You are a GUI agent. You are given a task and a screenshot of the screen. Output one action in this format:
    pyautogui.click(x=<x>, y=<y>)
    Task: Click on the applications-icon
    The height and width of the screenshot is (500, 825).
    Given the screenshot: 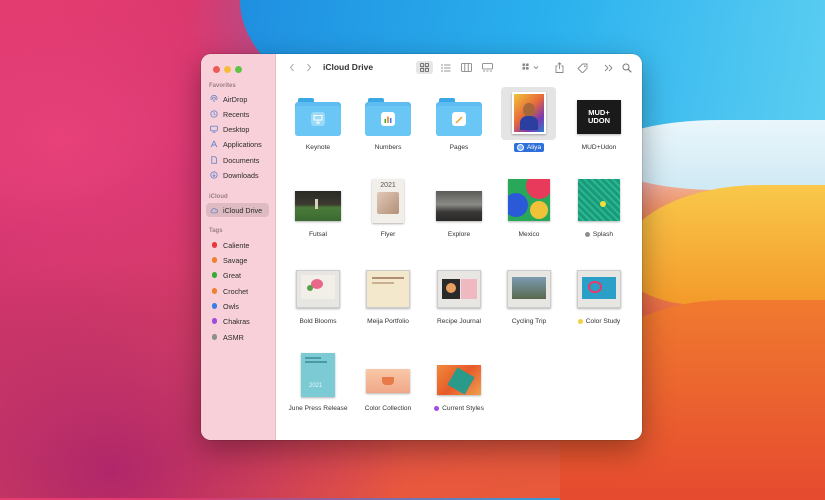 What is the action you would take?
    pyautogui.click(x=214, y=144)
    